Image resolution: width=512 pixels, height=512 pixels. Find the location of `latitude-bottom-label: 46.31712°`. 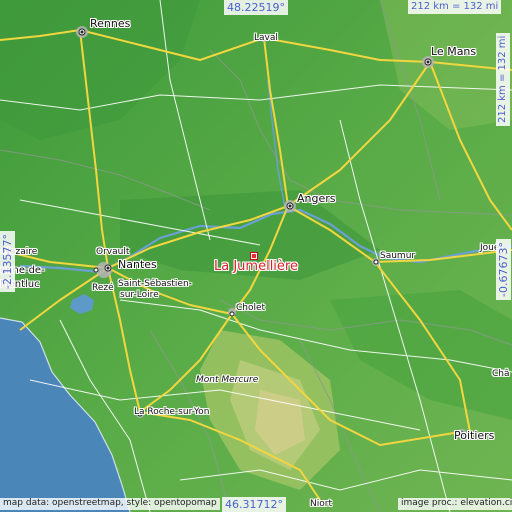

latitude-bottom-label: 46.31712° is located at coordinates (254, 504).